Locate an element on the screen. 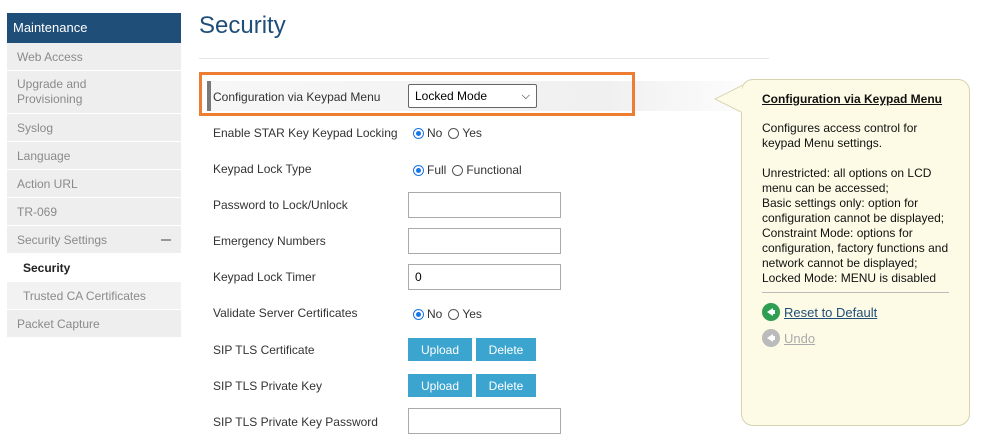  star-key-no-radio is located at coordinates (418, 133).